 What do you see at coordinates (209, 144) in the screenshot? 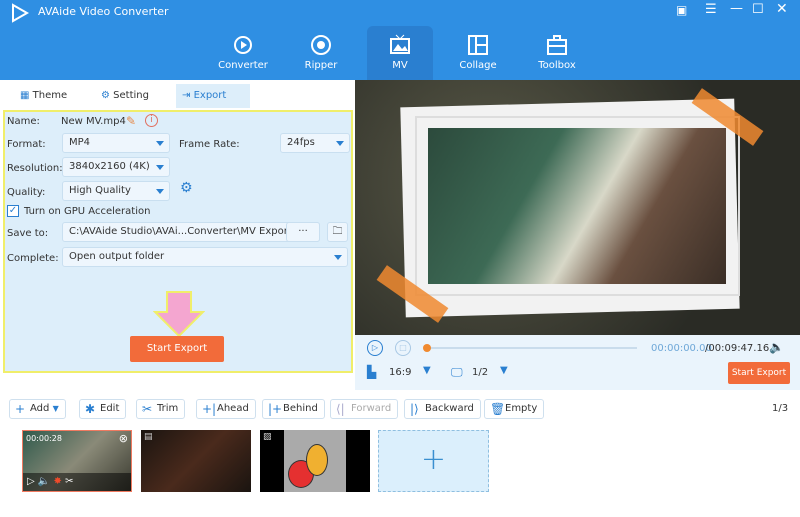
I see `frame-rate-label: Frame Rate:` at bounding box center [209, 144].